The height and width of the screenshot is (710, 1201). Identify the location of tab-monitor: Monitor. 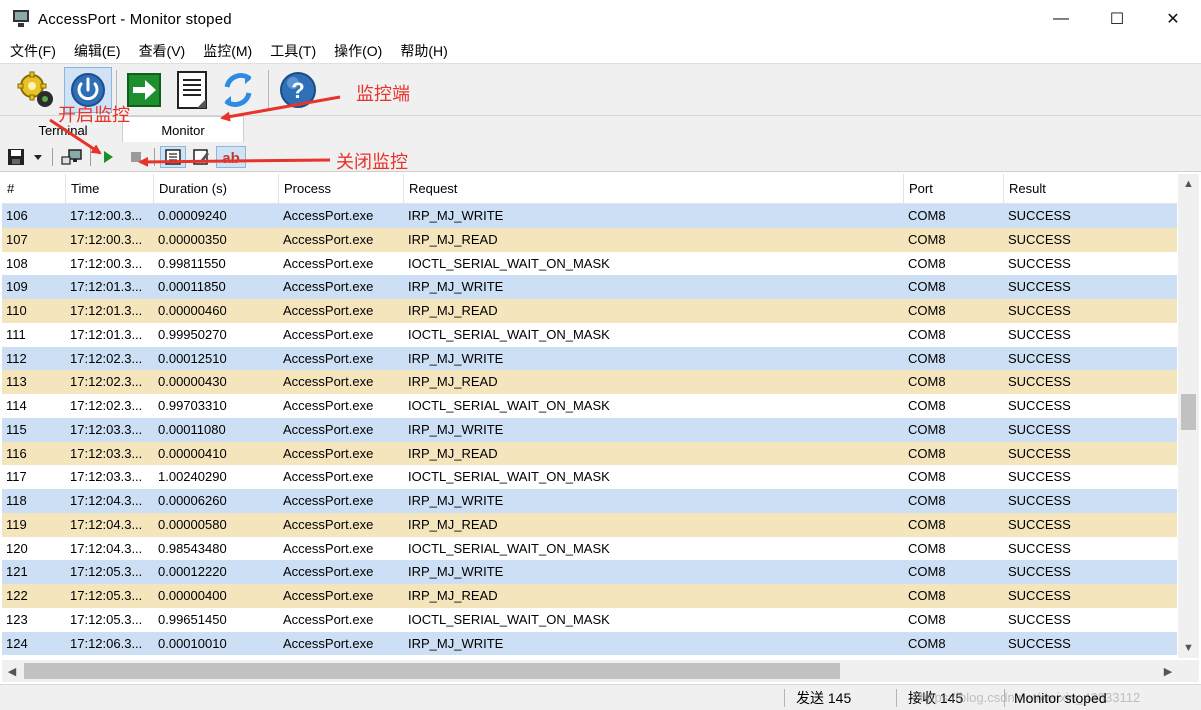
(183, 129).